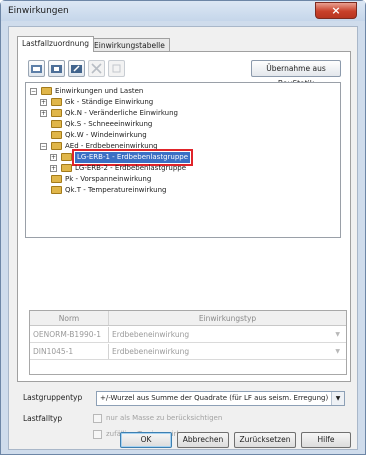 This screenshot has width=366, height=455. I want to click on grid-row: OENORM-B1990-1 Erdbebeneinwirkung ▼, so click(188, 335).